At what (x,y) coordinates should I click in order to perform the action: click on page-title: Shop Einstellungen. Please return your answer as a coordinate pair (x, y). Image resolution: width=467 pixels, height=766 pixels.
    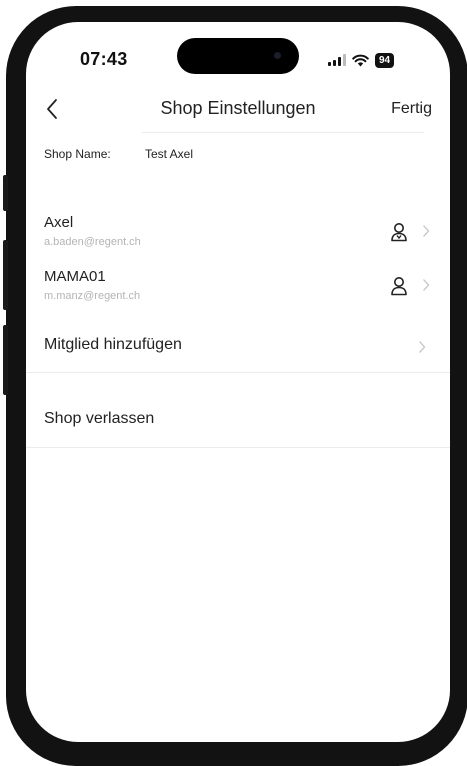
    Looking at the image, I should click on (238, 108).